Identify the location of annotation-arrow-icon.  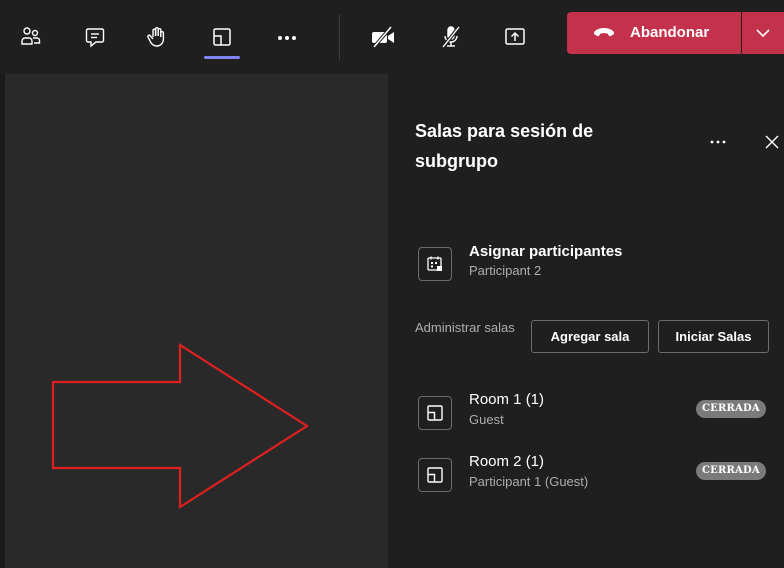
(180, 426).